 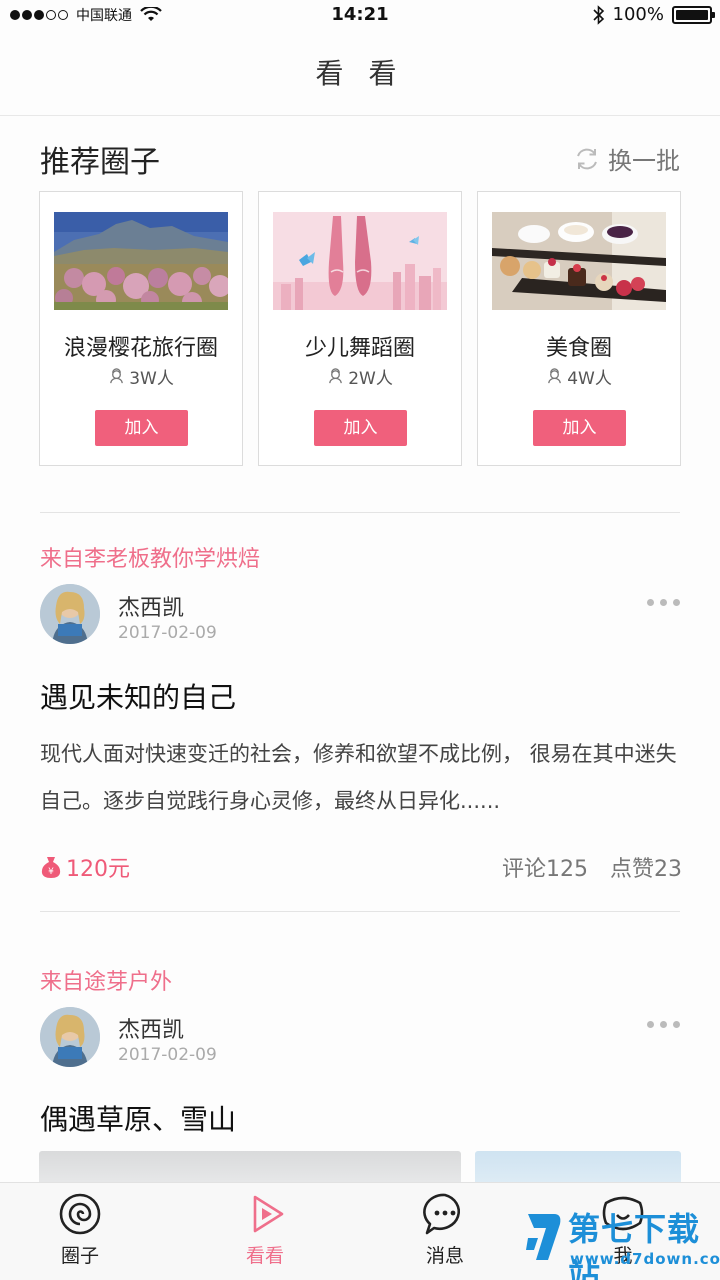 I want to click on recommend-title: 推荐圈子, so click(x=100, y=162).